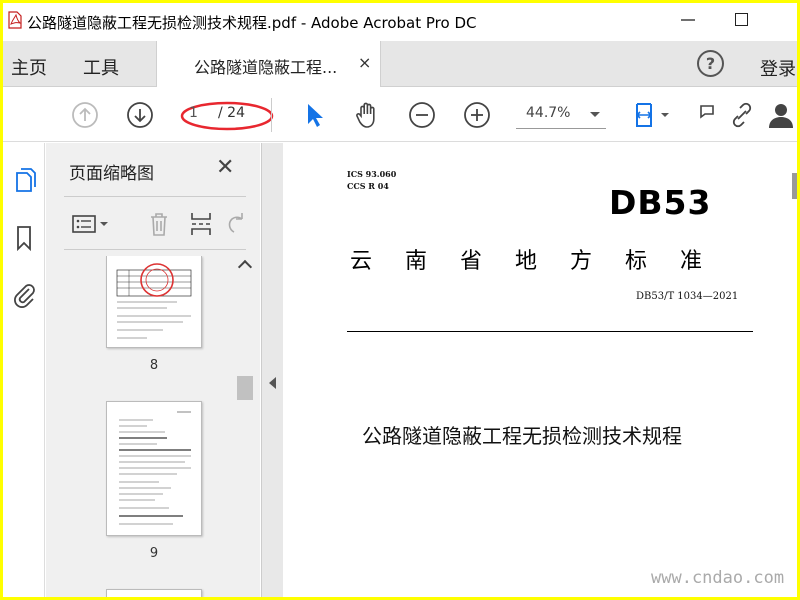 The width and height of the screenshot is (800, 600). What do you see at coordinates (794, 186) in the screenshot?
I see `document-scrollbar-thumb` at bounding box center [794, 186].